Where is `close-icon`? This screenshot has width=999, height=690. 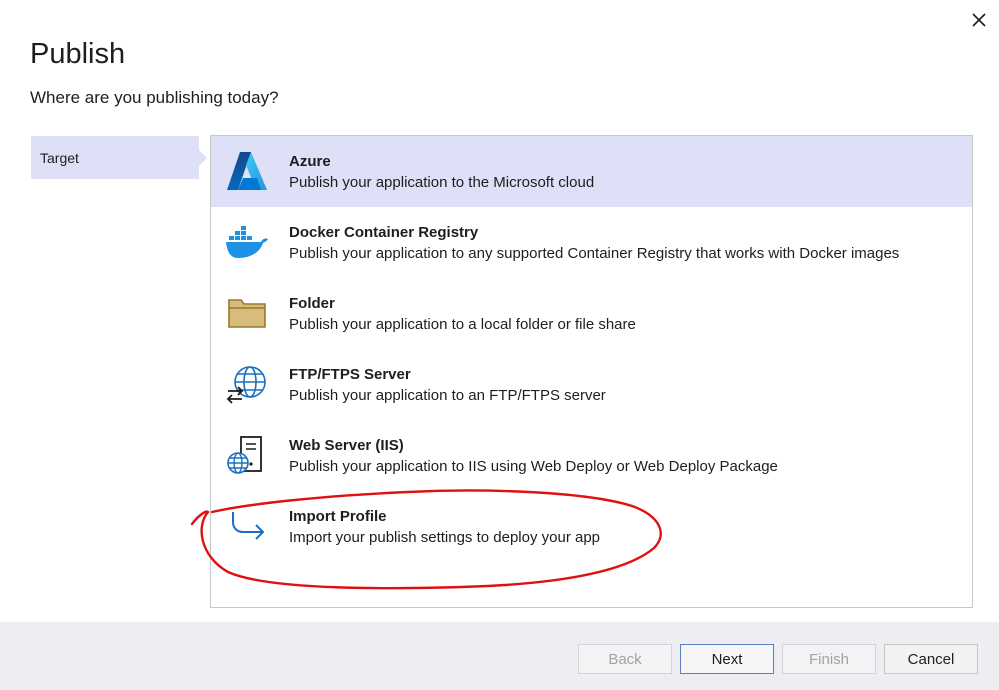 close-icon is located at coordinates (979, 20).